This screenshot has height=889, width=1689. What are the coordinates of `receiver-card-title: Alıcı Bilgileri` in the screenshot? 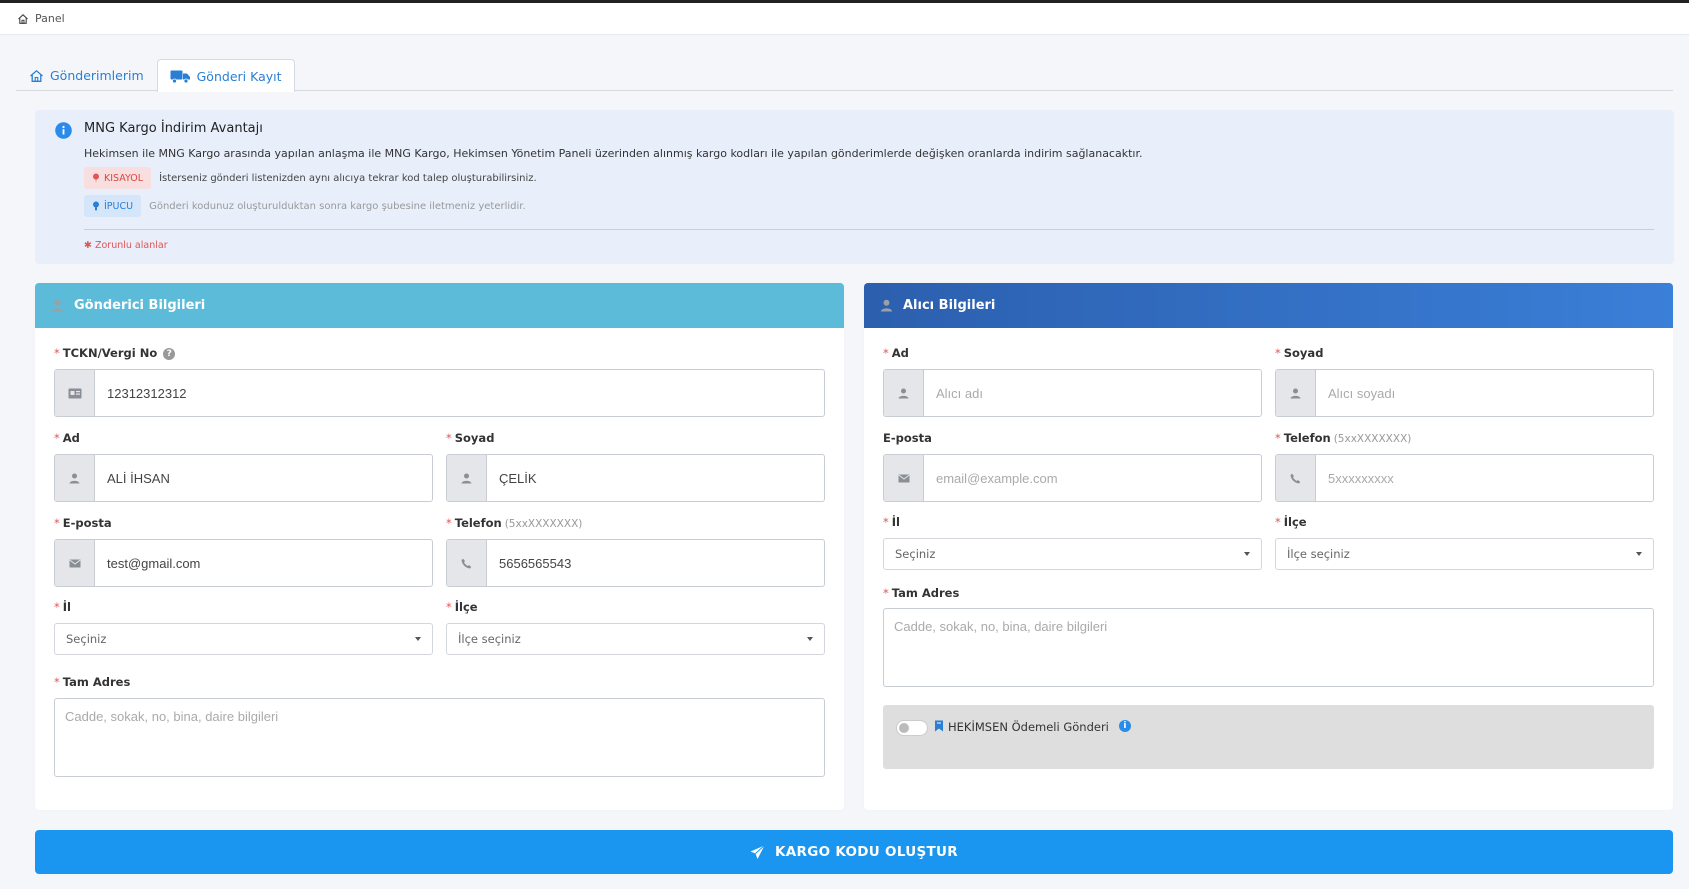 It's located at (949, 305).